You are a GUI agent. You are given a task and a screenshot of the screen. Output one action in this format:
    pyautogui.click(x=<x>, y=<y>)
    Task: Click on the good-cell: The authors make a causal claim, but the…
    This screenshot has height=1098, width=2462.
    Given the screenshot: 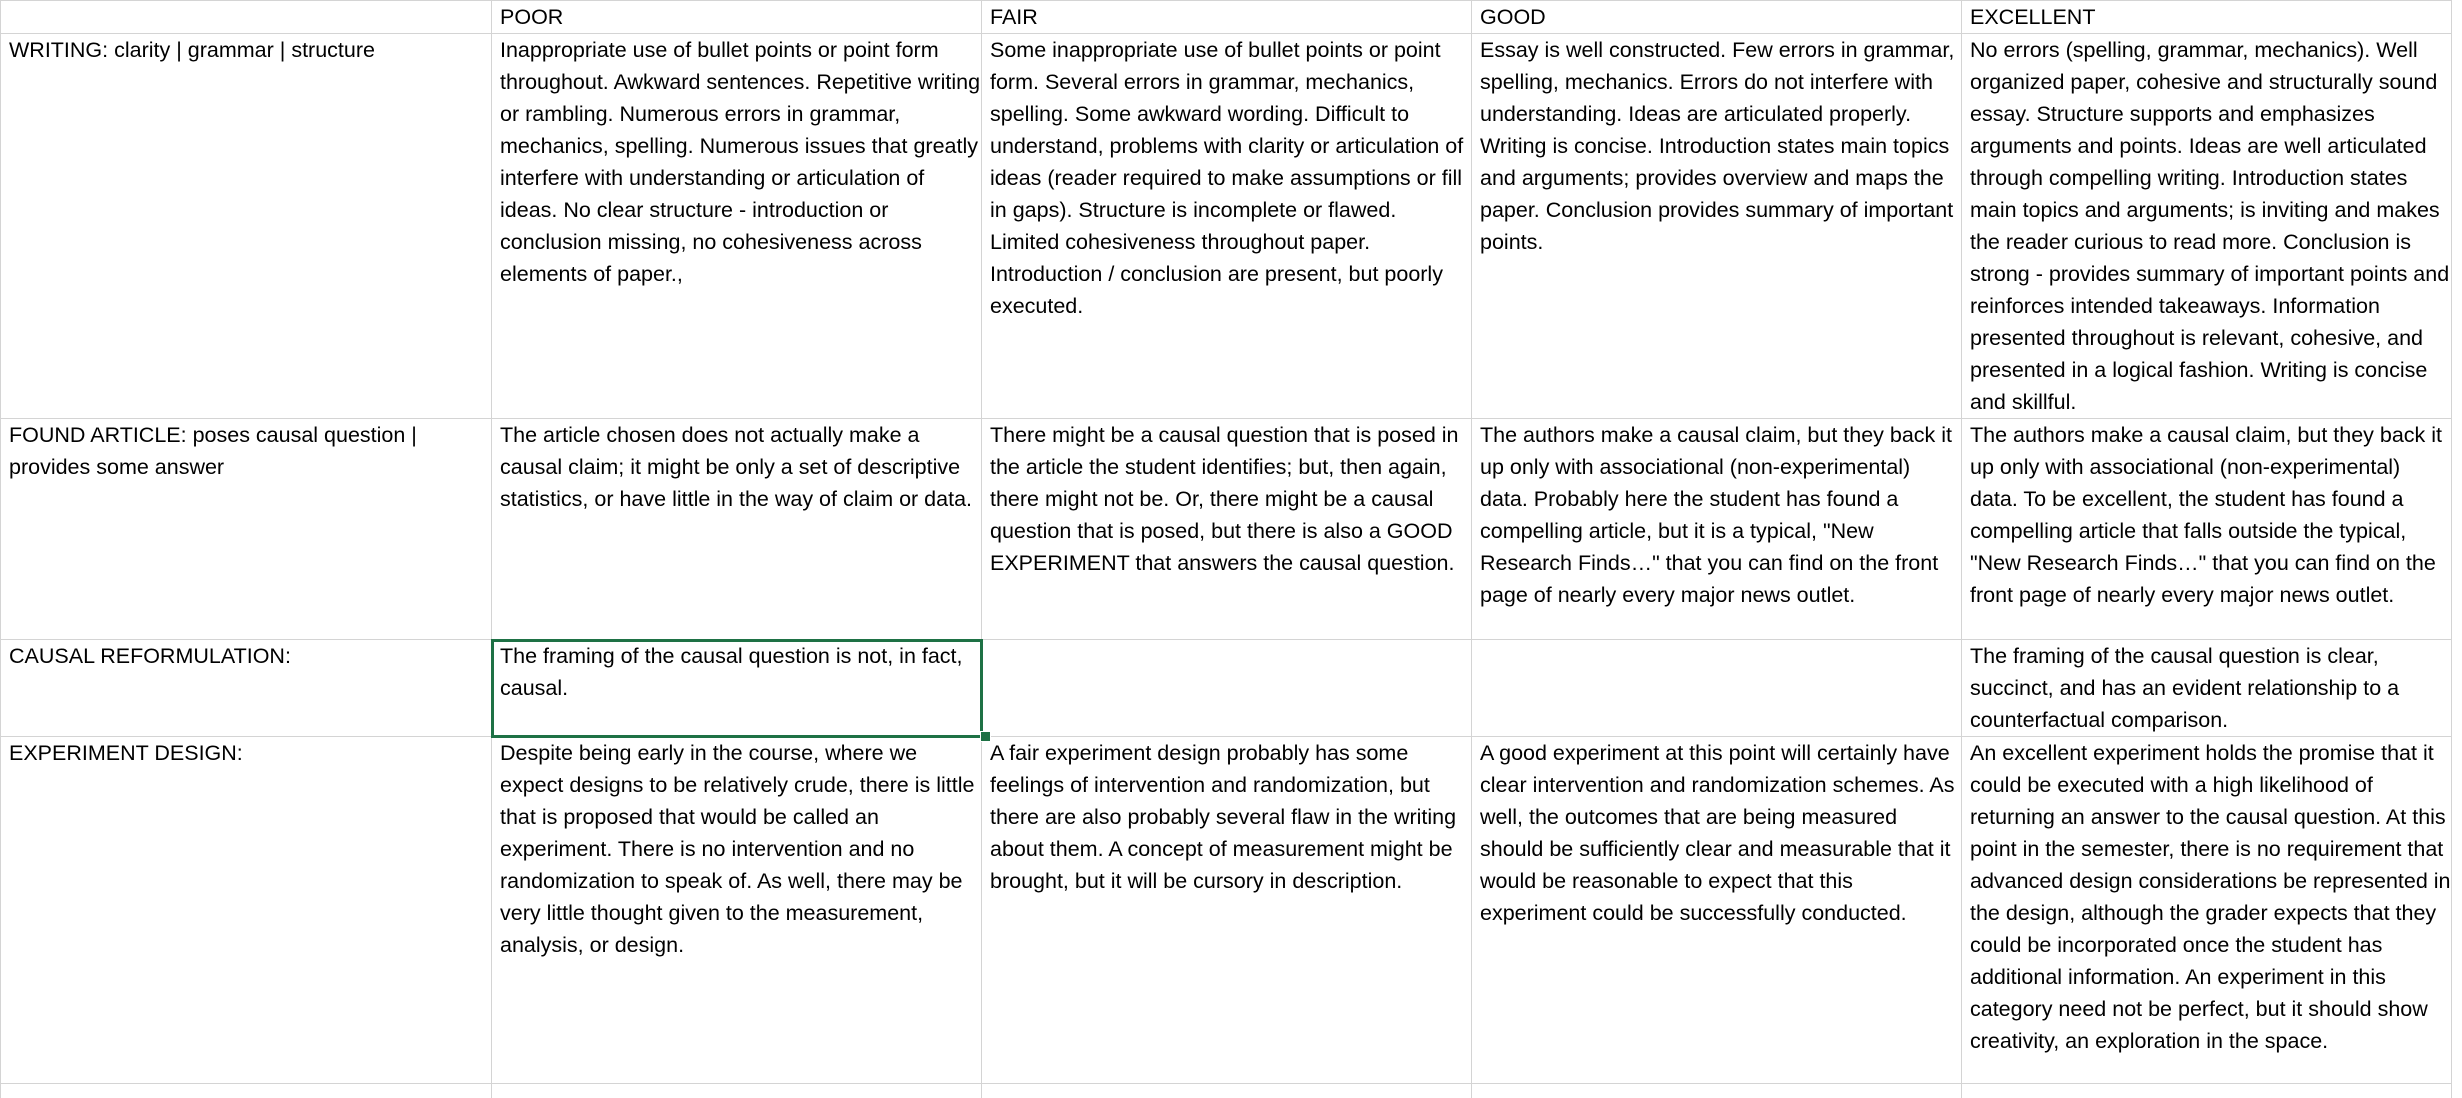 What is the action you would take?
    pyautogui.click(x=1716, y=529)
    